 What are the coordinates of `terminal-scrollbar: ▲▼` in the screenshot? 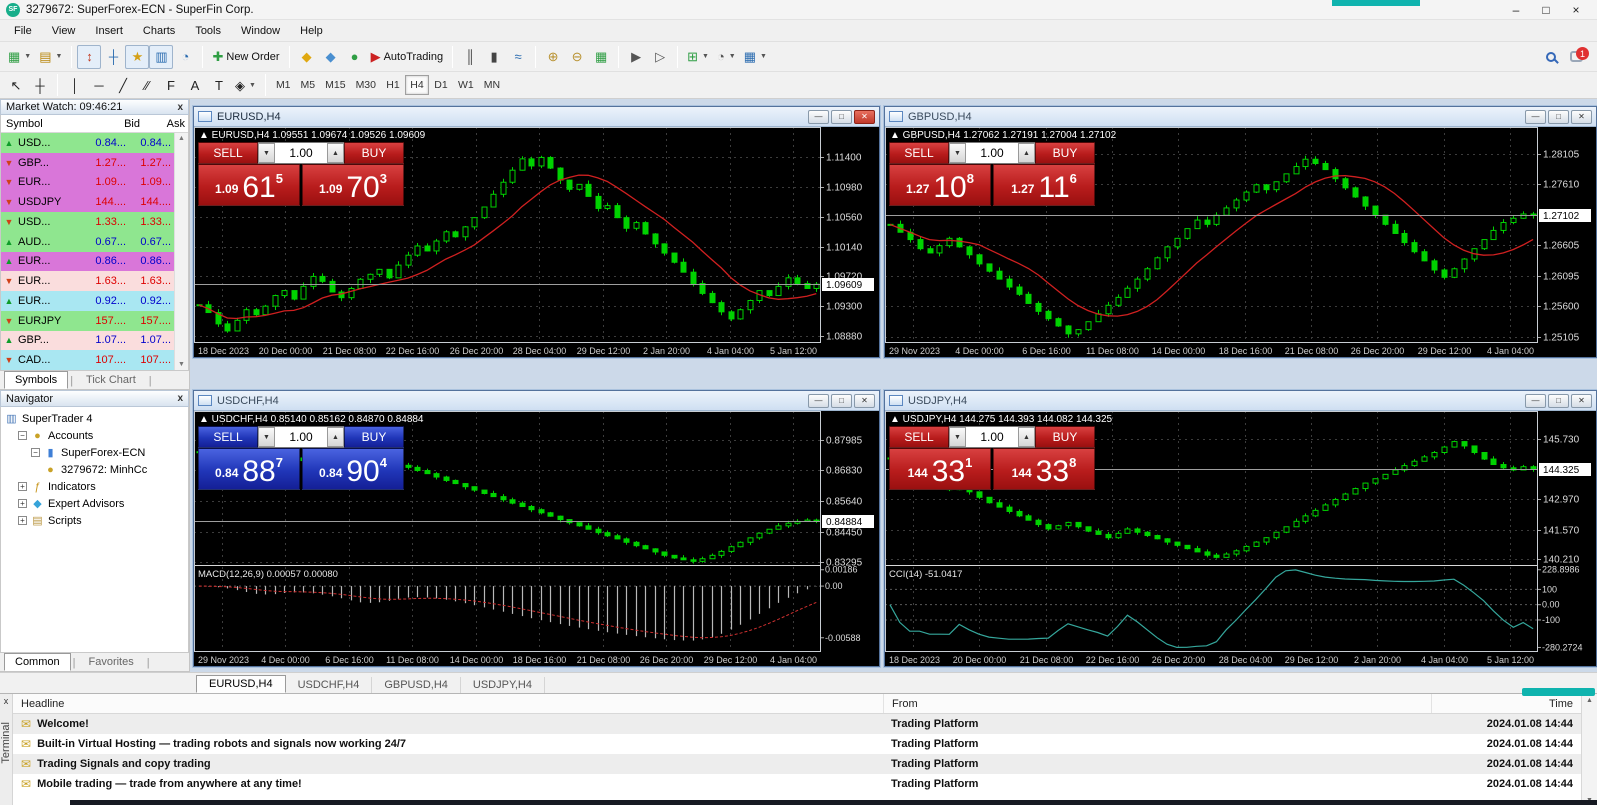 It's located at (1589, 749).